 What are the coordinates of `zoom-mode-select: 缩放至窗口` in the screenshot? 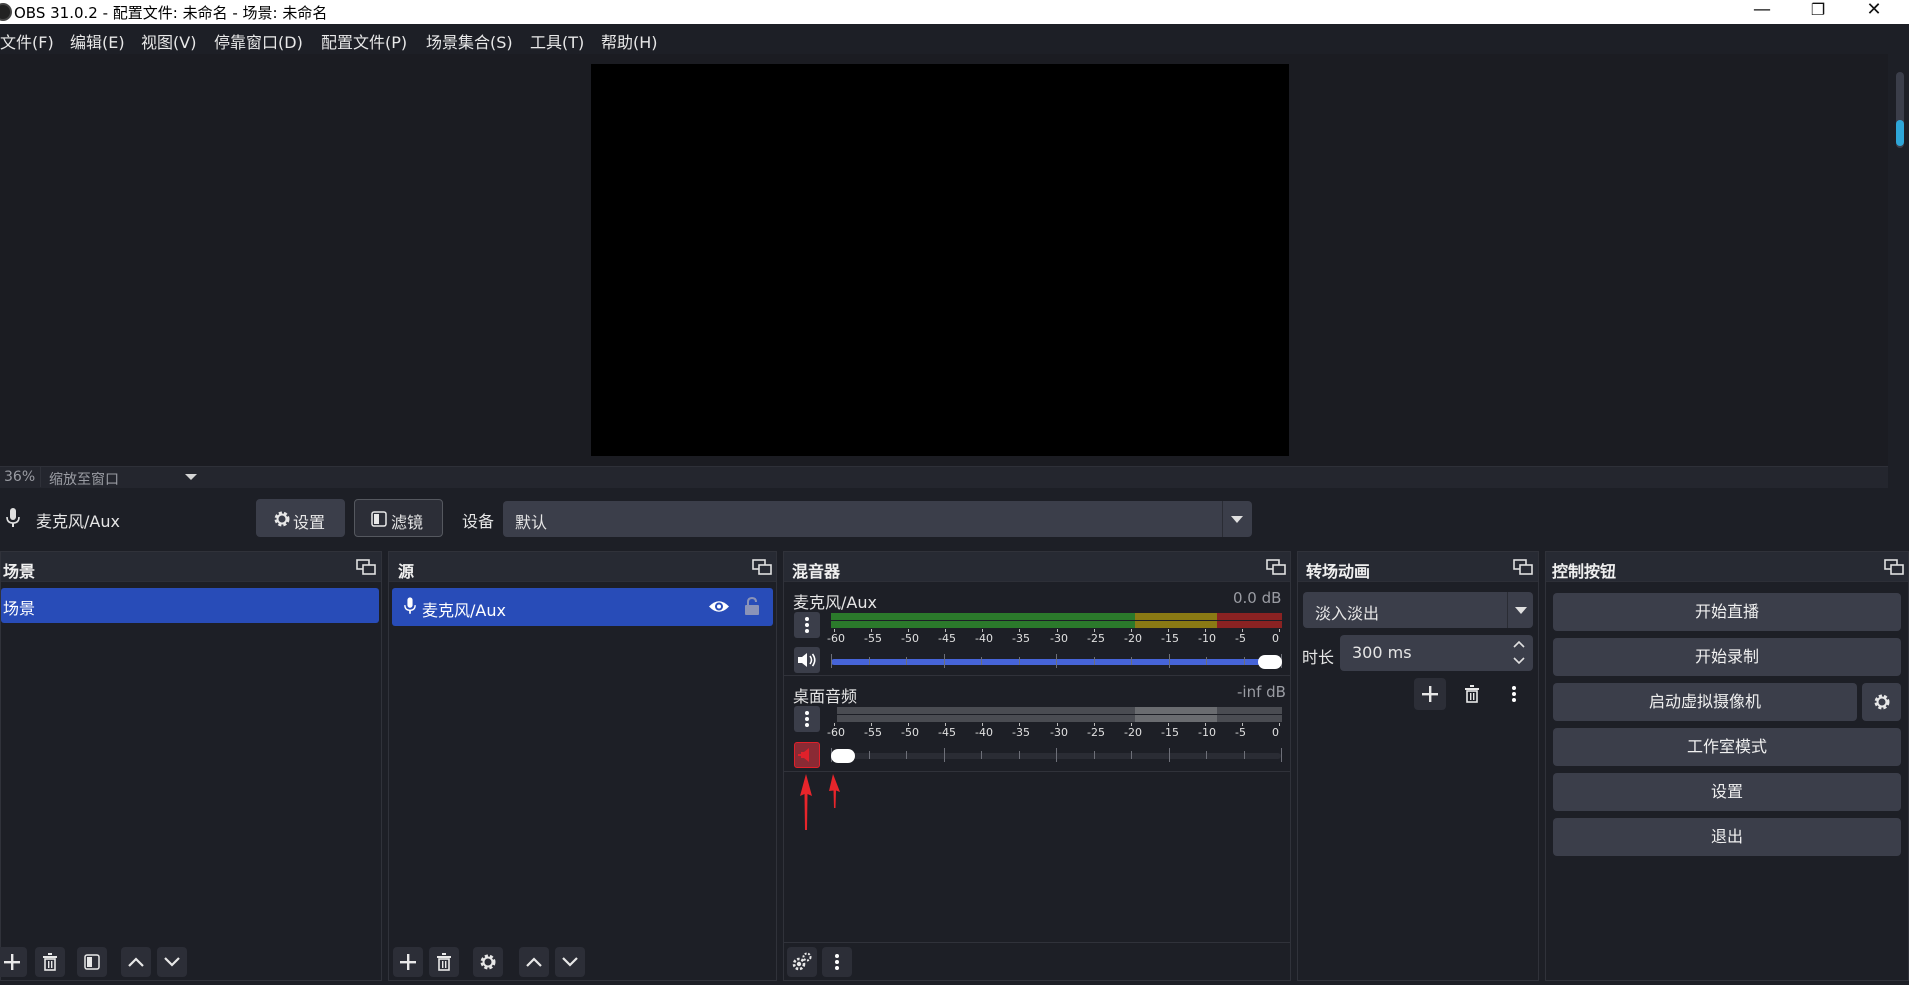 It's located at (122, 477).